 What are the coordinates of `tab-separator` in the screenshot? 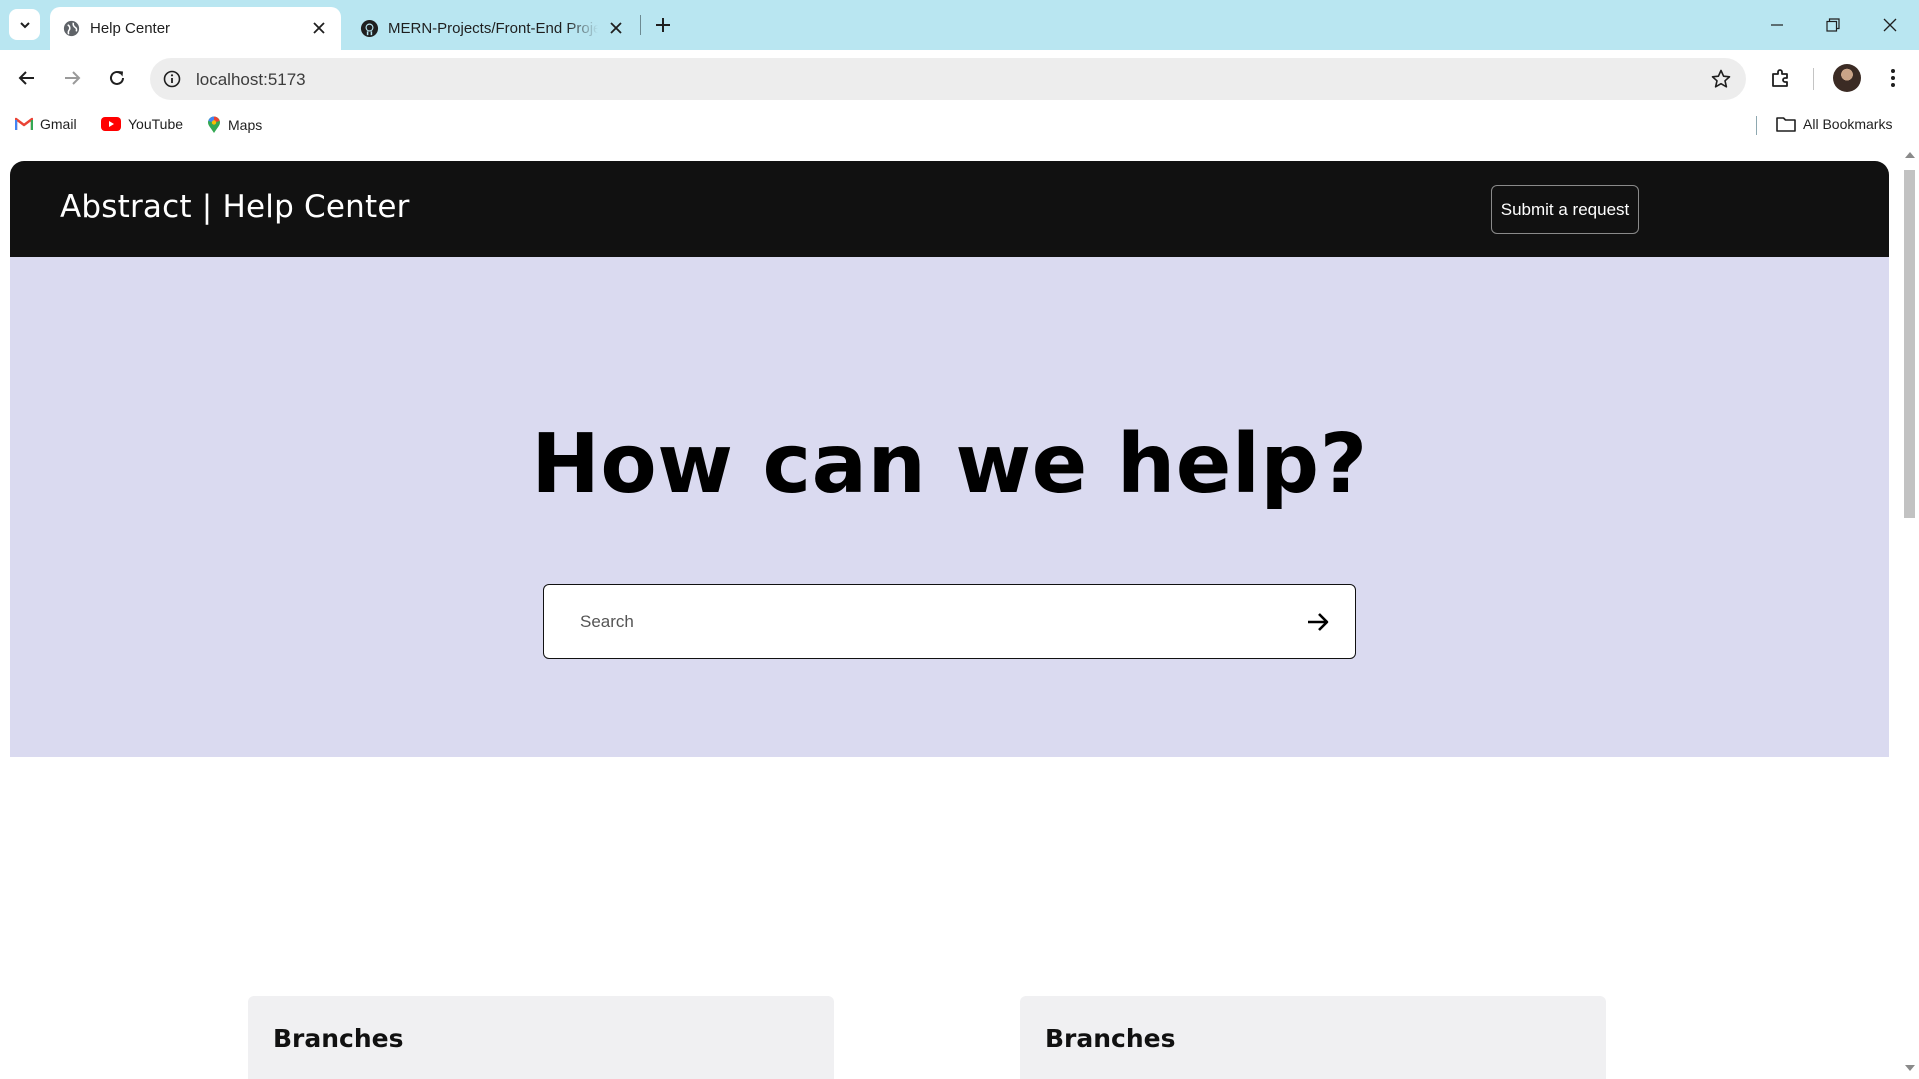 It's located at (640, 25).